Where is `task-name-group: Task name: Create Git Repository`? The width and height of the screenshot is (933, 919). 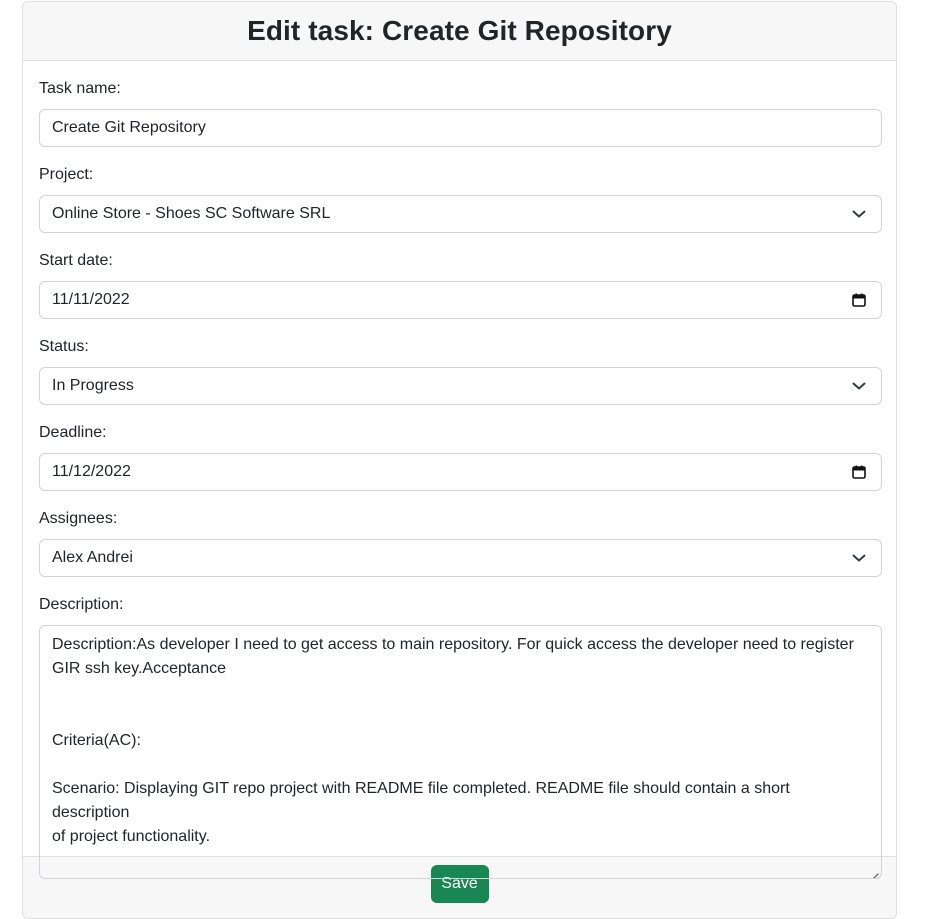
task-name-group: Task name: Create Git Repository is located at coordinates (460, 112).